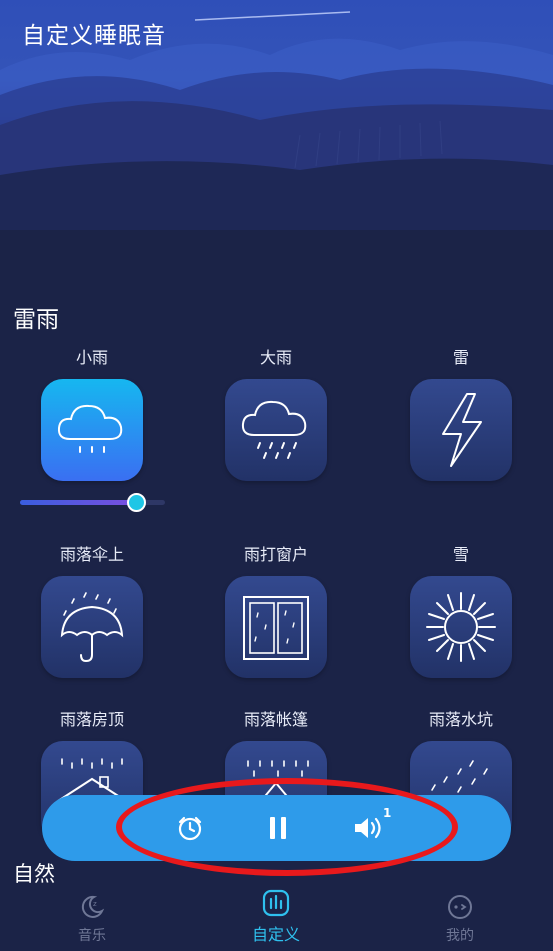  Describe the element at coordinates (460, 907) in the screenshot. I see `face-icon` at that location.